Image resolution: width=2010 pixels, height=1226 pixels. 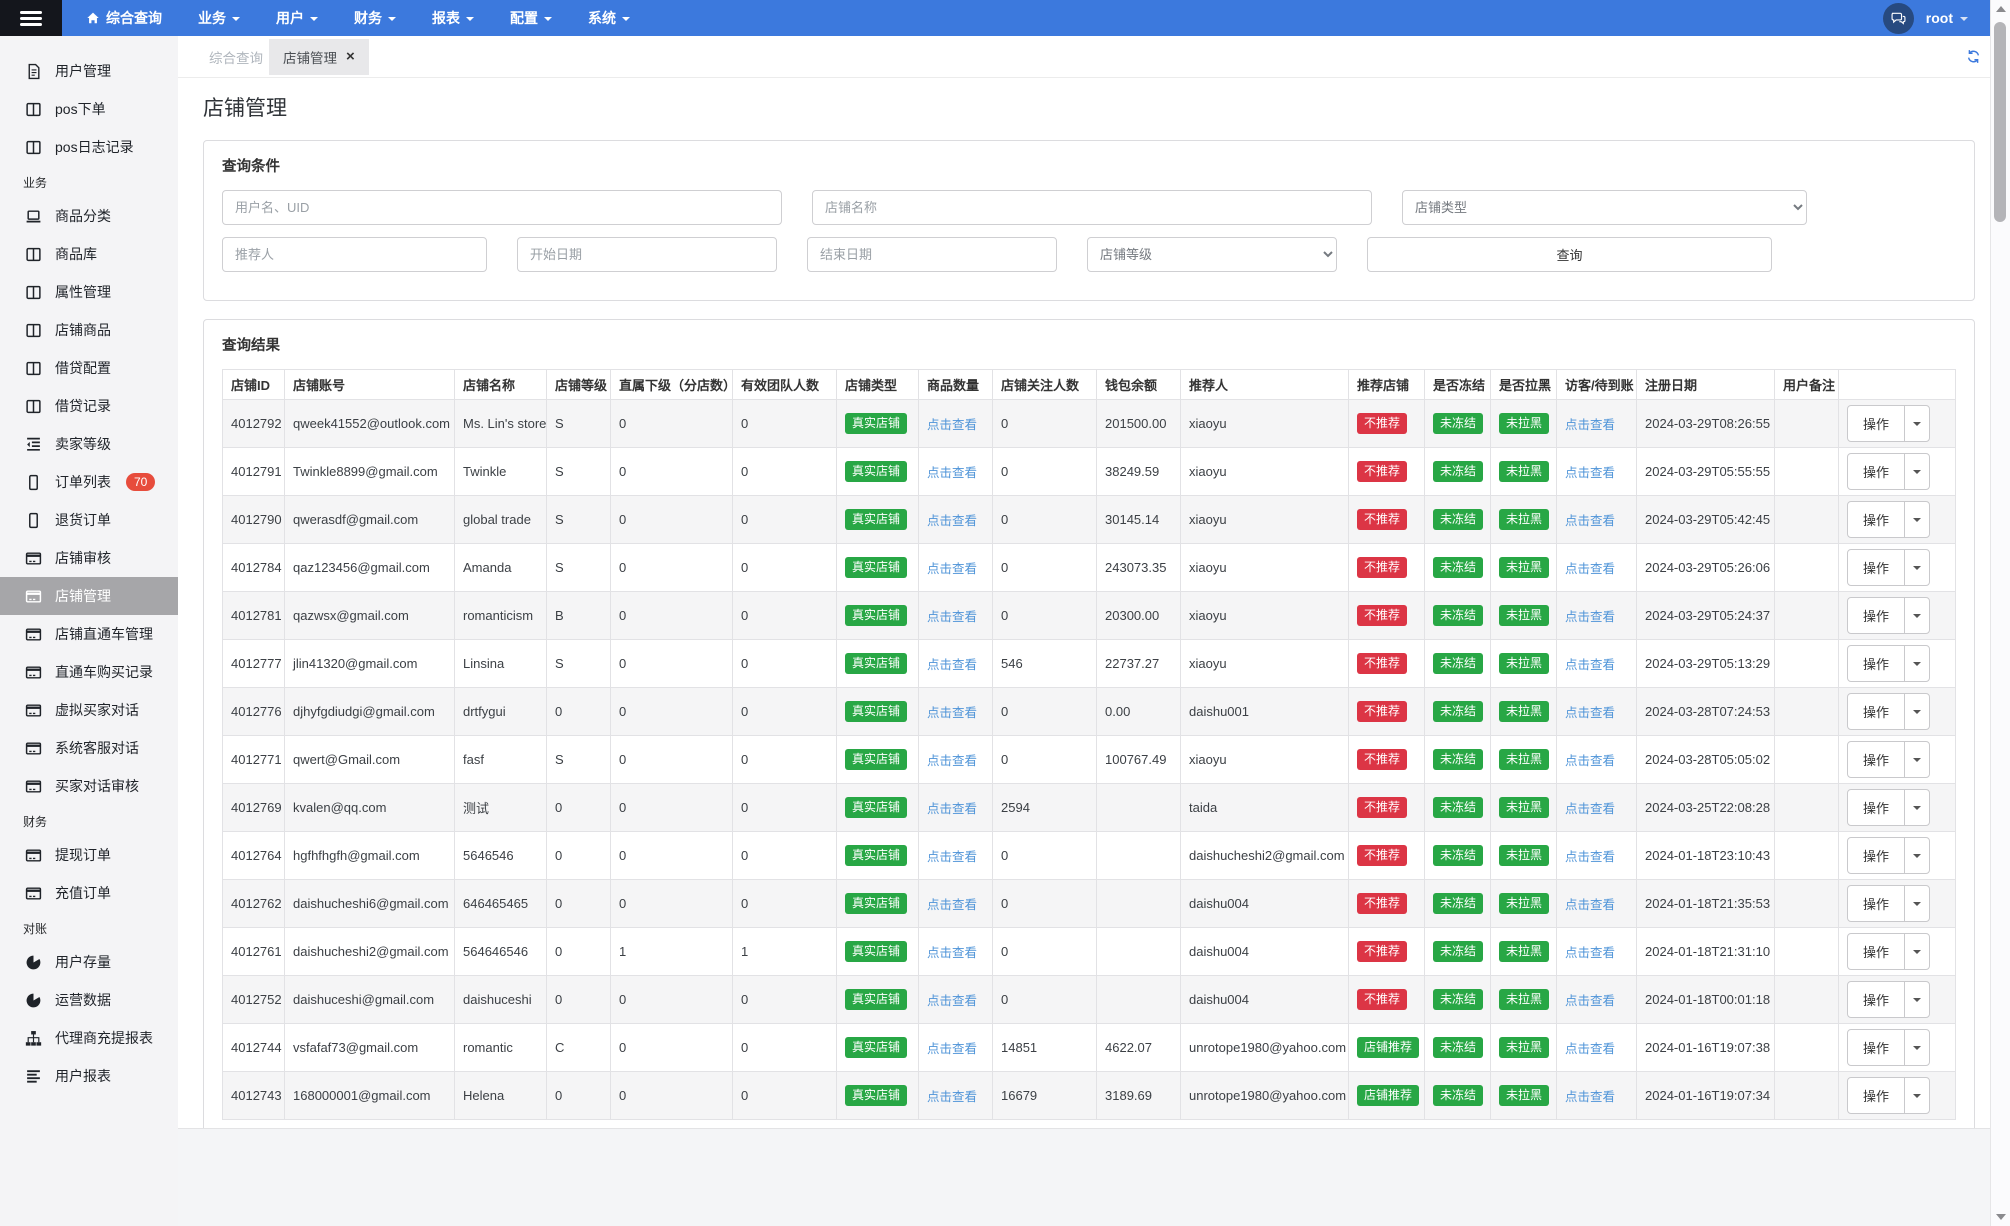 I want to click on messages-button, so click(x=1898, y=18).